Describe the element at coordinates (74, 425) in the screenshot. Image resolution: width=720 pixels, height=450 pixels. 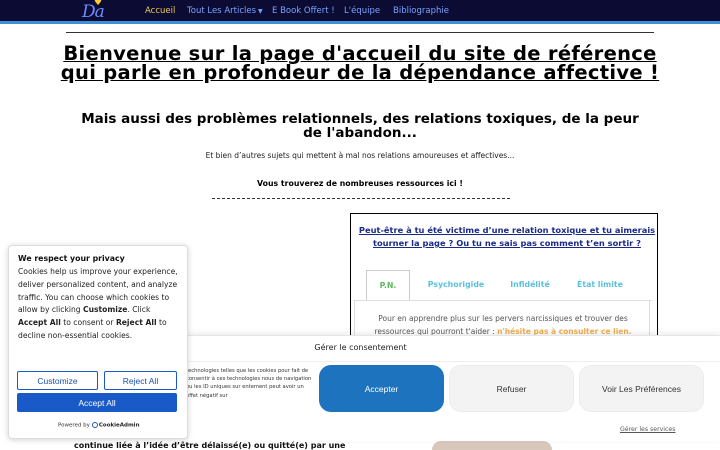
I see `powered-by-label: Powered by` at that location.